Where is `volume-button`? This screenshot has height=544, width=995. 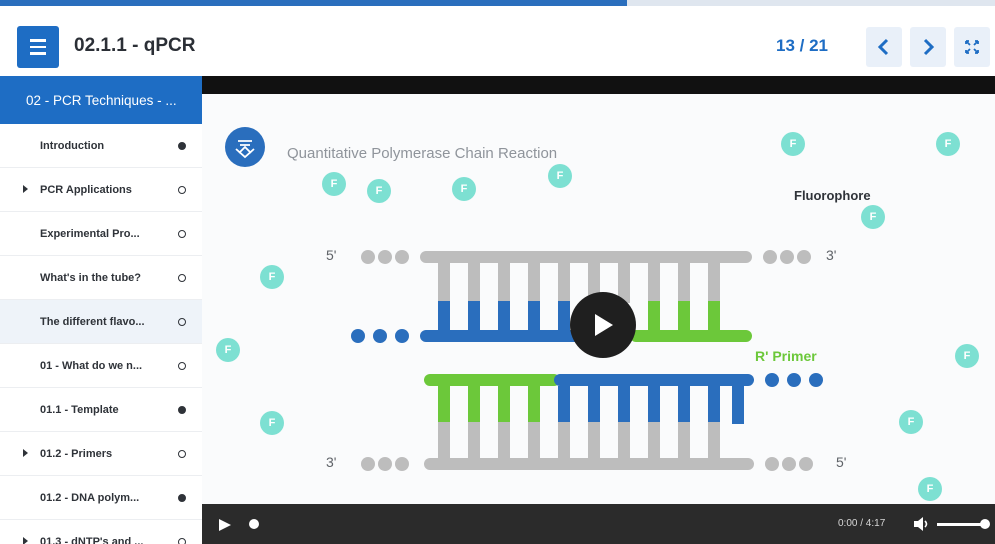
volume-button is located at coordinates (922, 526).